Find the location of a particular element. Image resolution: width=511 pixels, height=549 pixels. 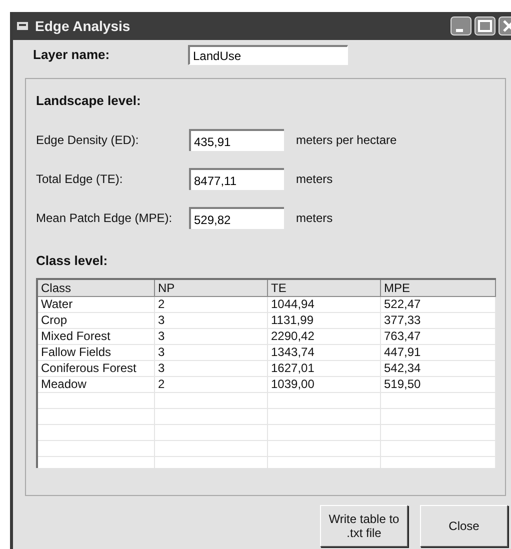

unit-label: meters per hectare is located at coordinates (346, 140).